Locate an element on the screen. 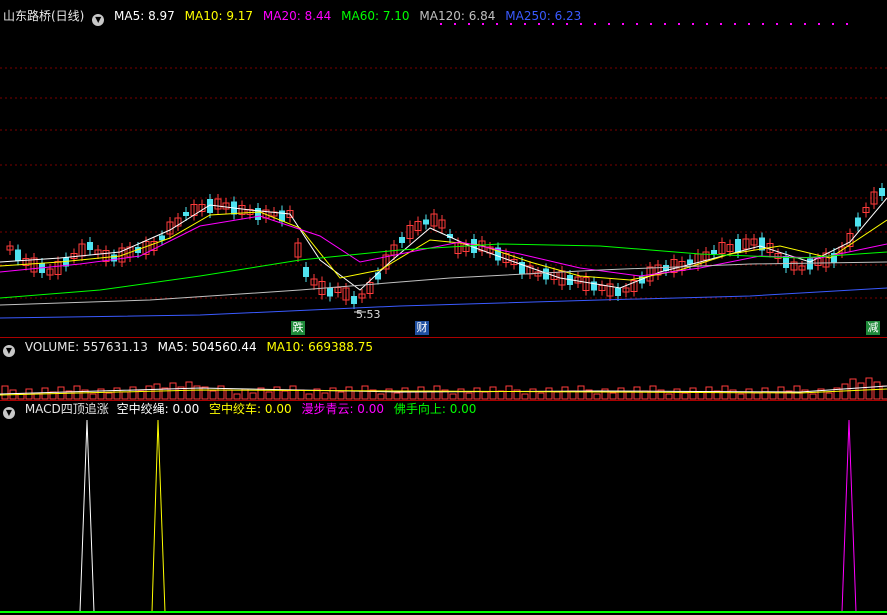  macd-spike-magenta is located at coordinates (849, 516).